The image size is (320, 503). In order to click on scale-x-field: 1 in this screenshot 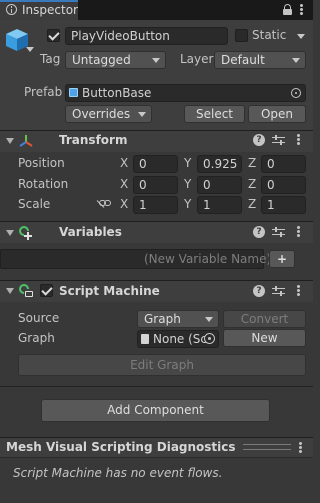, I will do `click(155, 205)`.